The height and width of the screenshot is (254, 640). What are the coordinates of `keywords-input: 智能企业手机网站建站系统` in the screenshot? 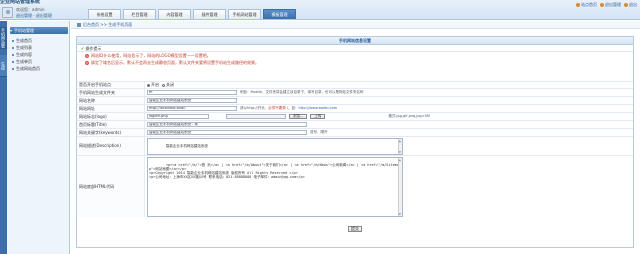 It's located at (227, 132).